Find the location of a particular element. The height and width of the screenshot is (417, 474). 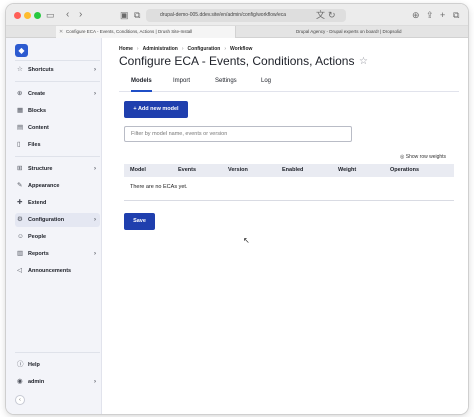

save-button: Save is located at coordinates (139, 221).